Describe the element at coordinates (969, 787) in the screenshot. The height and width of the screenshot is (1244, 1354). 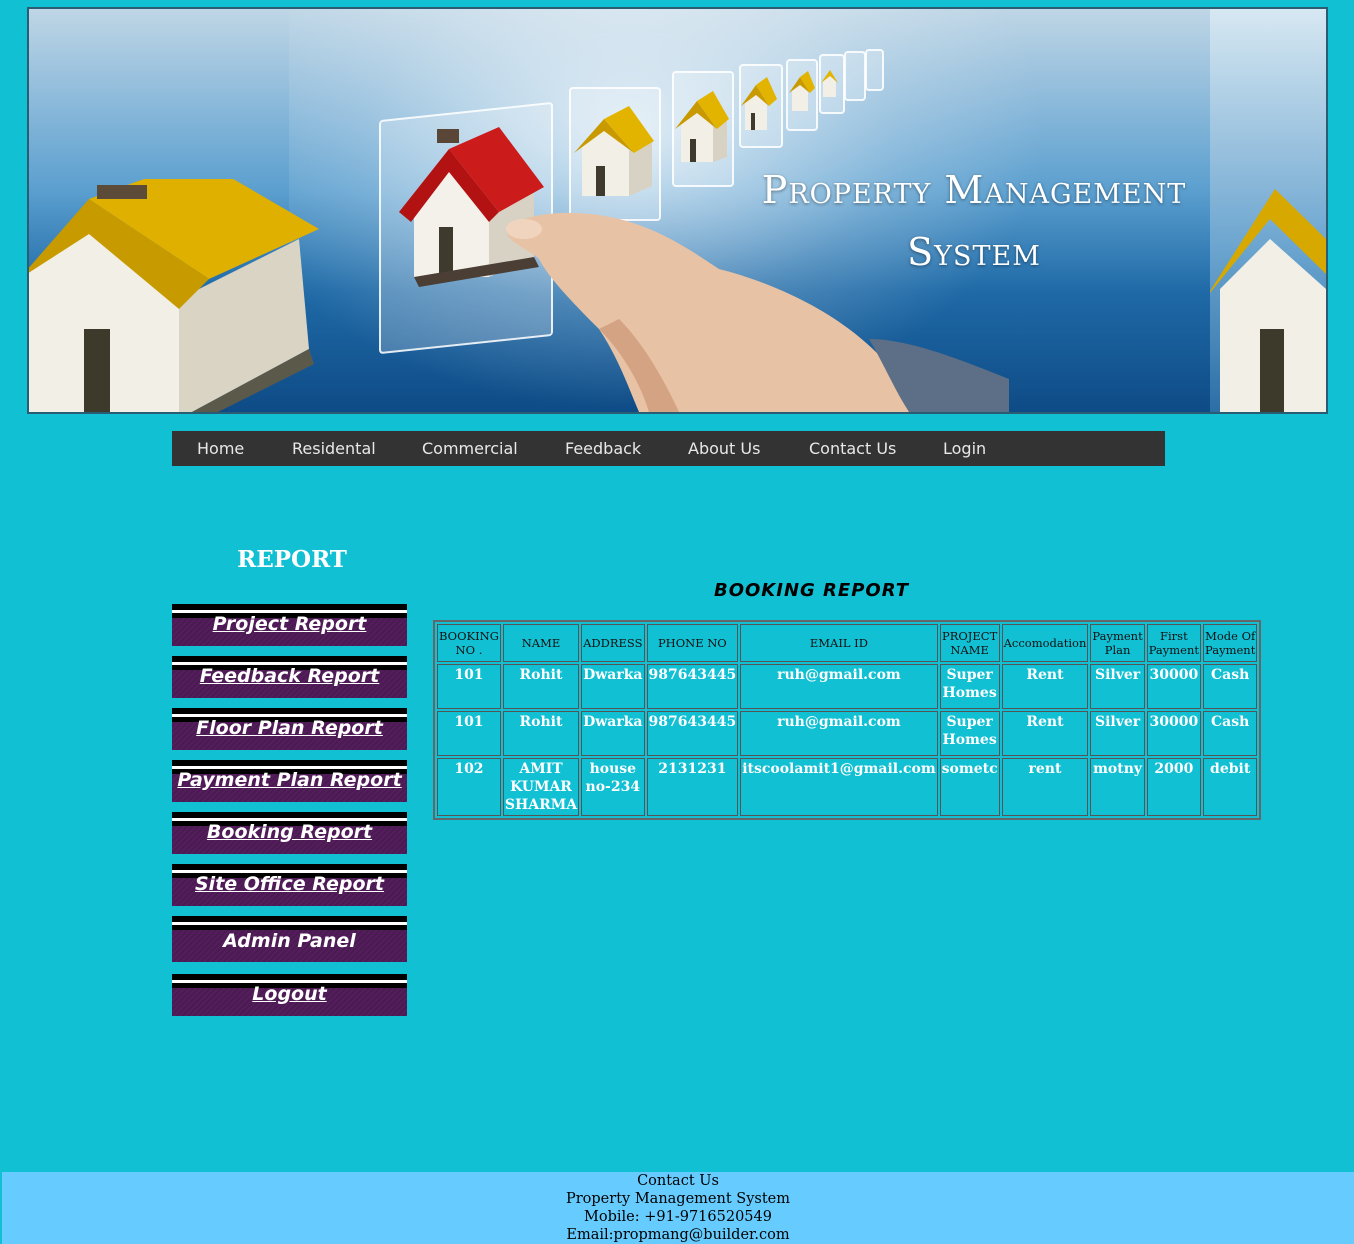
I see `cell-project-name: sometc` at that location.